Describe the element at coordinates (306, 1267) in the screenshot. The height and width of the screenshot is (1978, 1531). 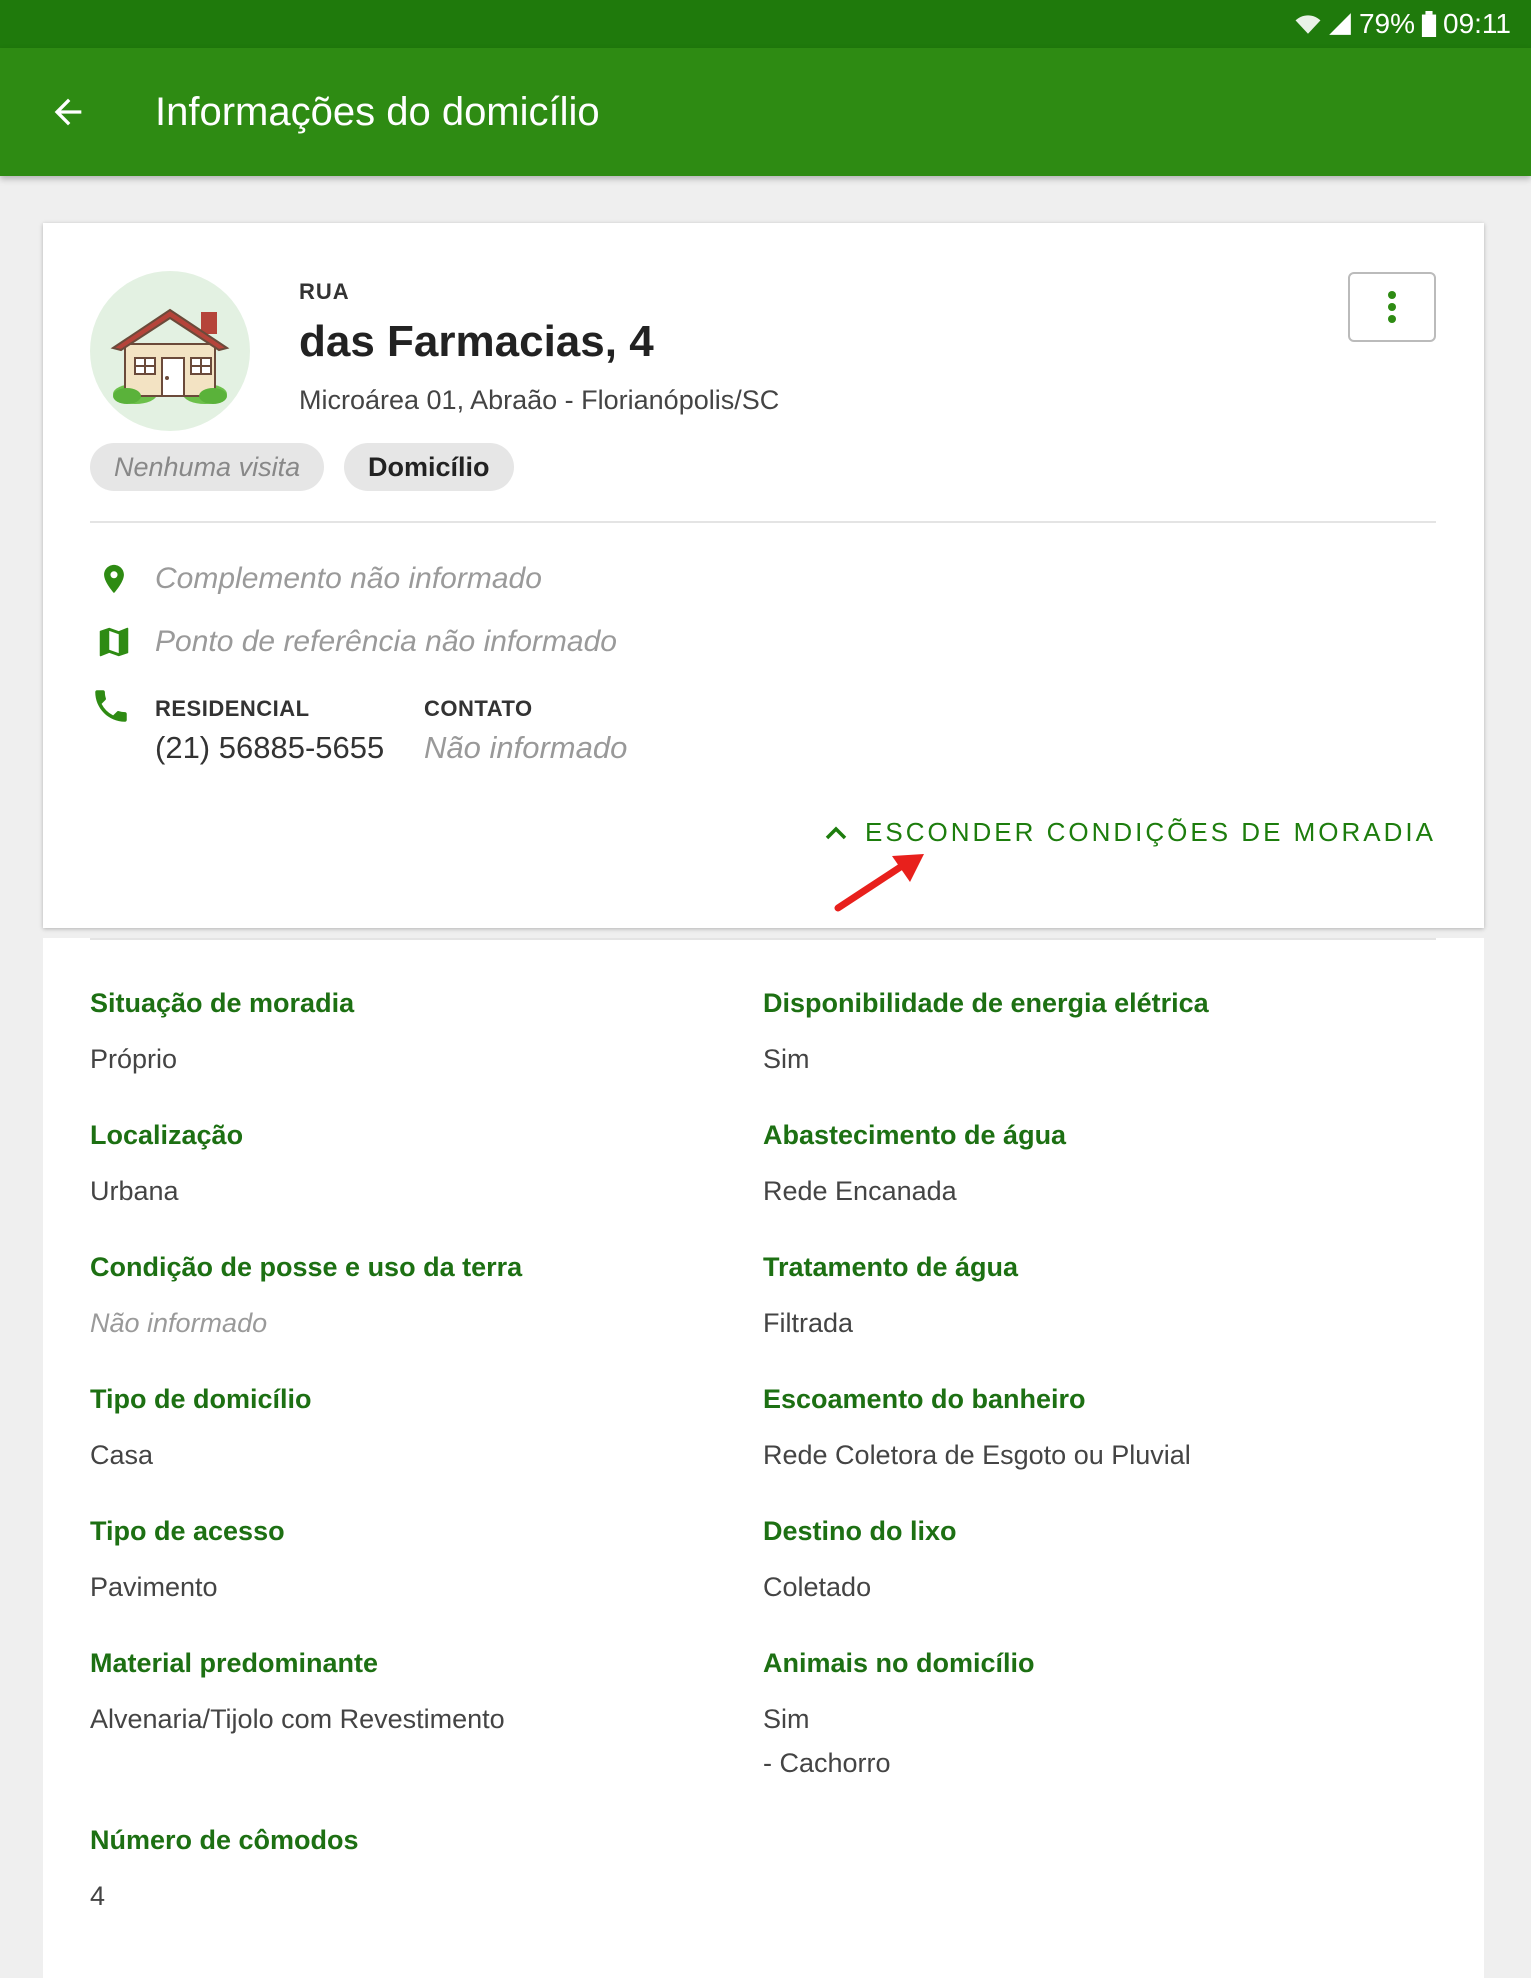
I see `field-label: Condição de posse e uso da terra` at that location.